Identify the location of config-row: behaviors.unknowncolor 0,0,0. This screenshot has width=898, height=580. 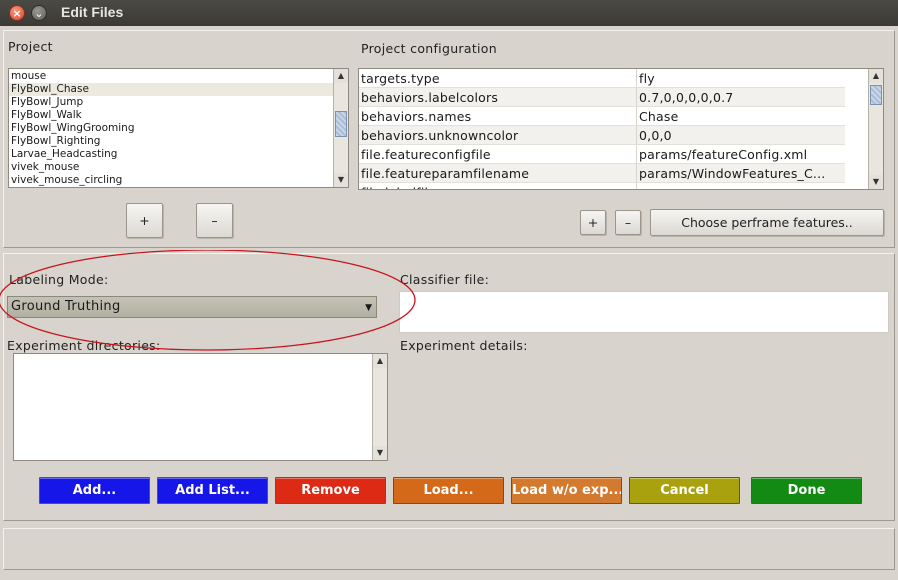
(602, 135).